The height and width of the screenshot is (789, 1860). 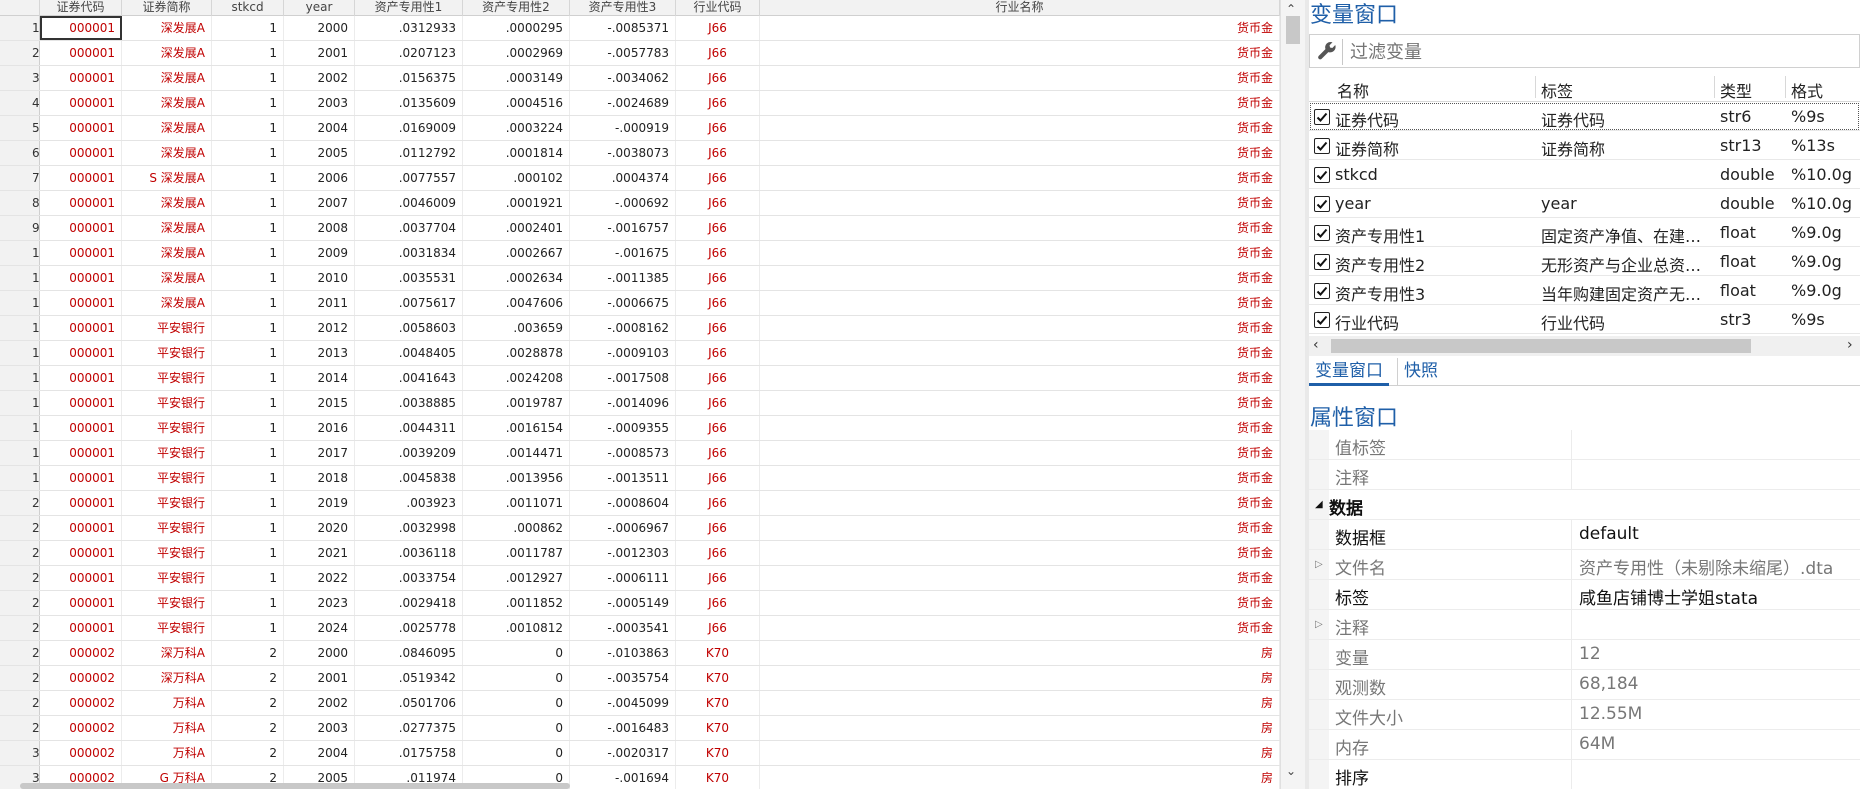 I want to click on table-cell: 2006, so click(x=319, y=178).